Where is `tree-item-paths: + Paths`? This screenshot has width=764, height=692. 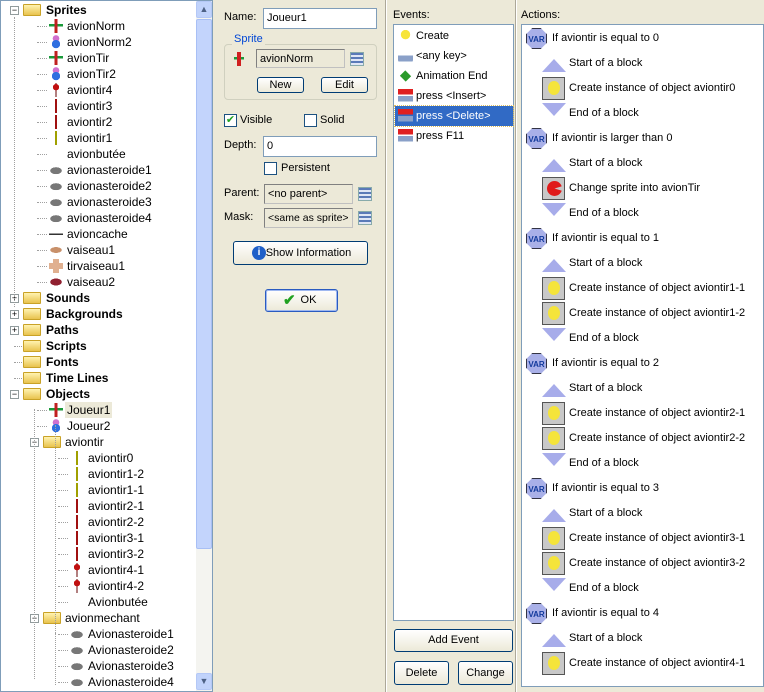 tree-item-paths: + Paths is located at coordinates (98, 330).